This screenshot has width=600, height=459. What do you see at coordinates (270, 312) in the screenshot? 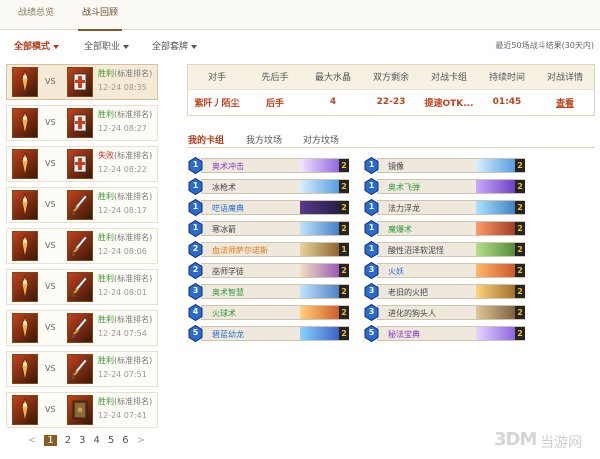
I see `card-row: 火球术 2 4` at bounding box center [270, 312].